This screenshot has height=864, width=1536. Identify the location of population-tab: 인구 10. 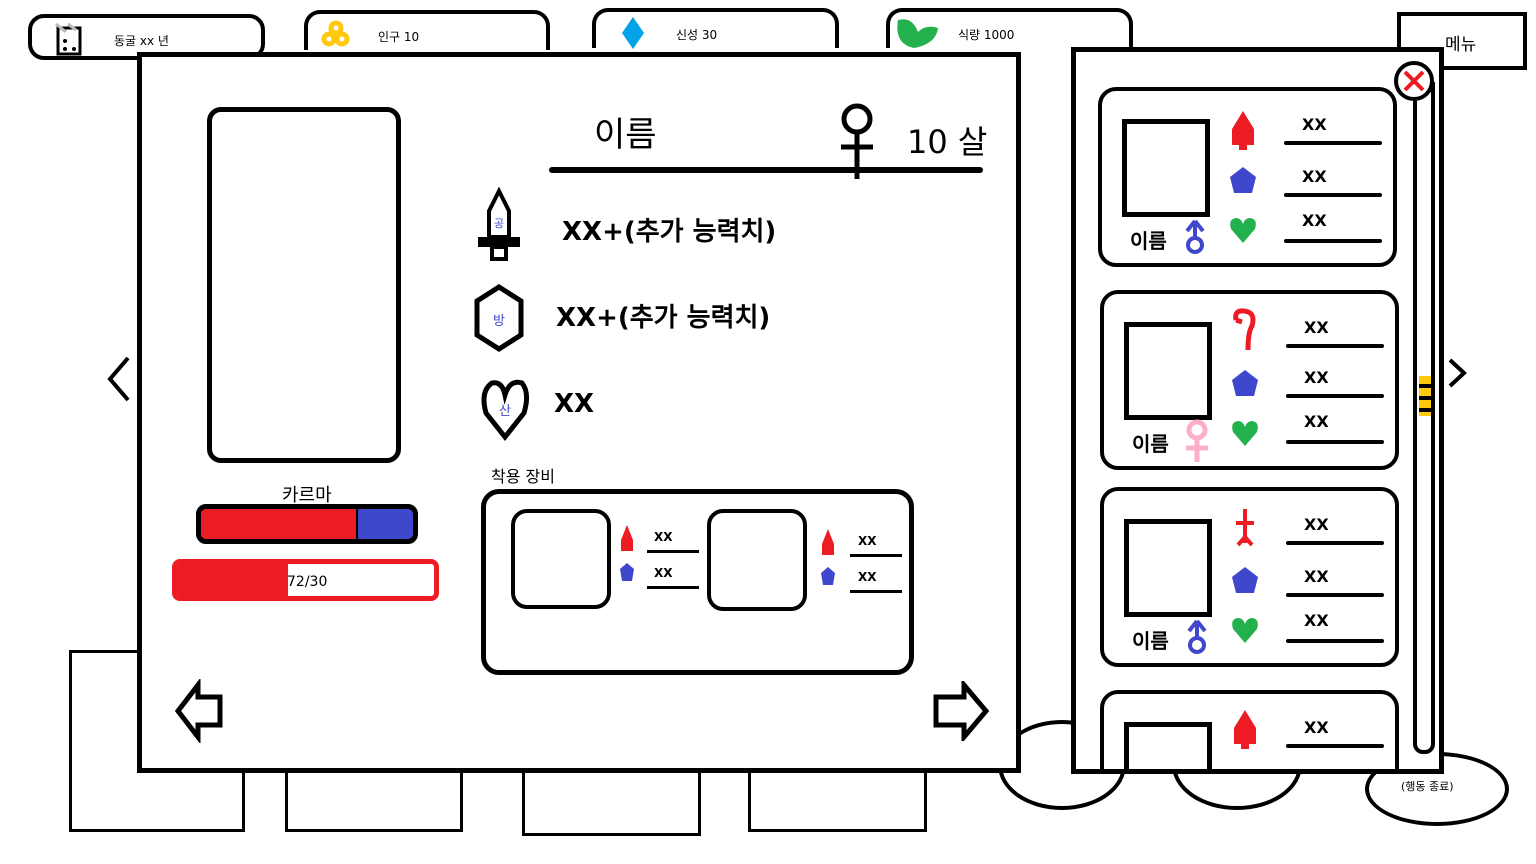
(427, 30).